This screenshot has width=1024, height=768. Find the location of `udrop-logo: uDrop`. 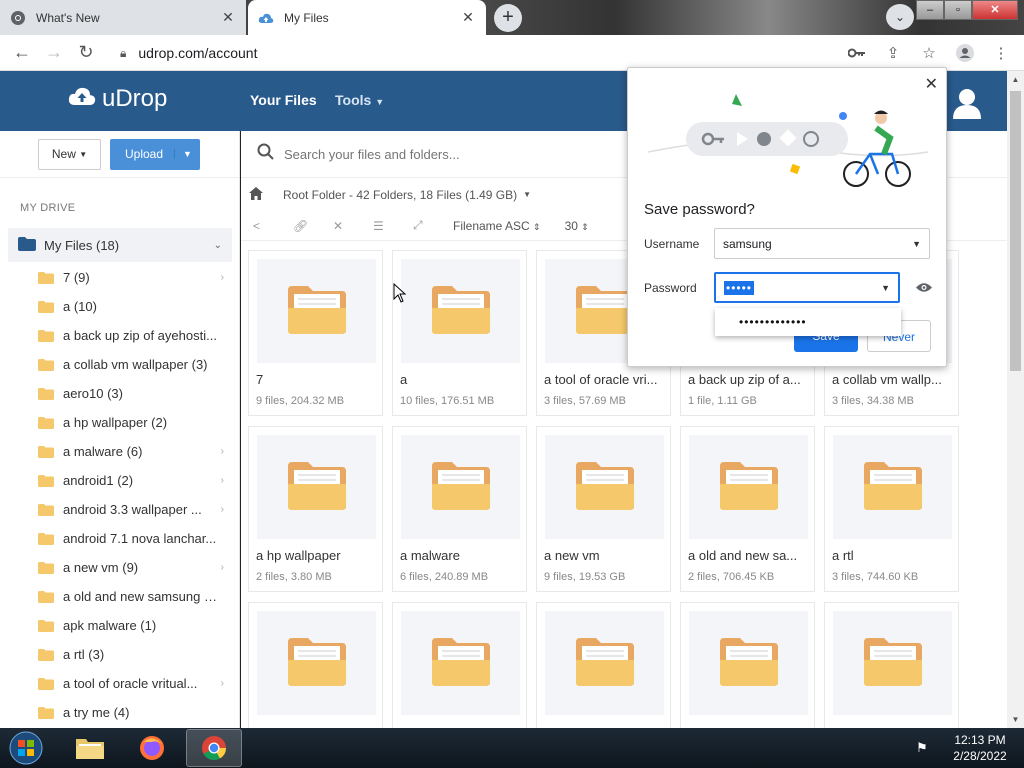

udrop-logo: uDrop is located at coordinates (117, 99).